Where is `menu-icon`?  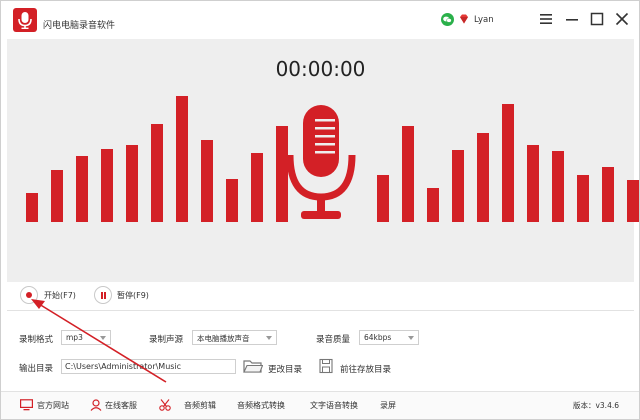 menu-icon is located at coordinates (546, 19).